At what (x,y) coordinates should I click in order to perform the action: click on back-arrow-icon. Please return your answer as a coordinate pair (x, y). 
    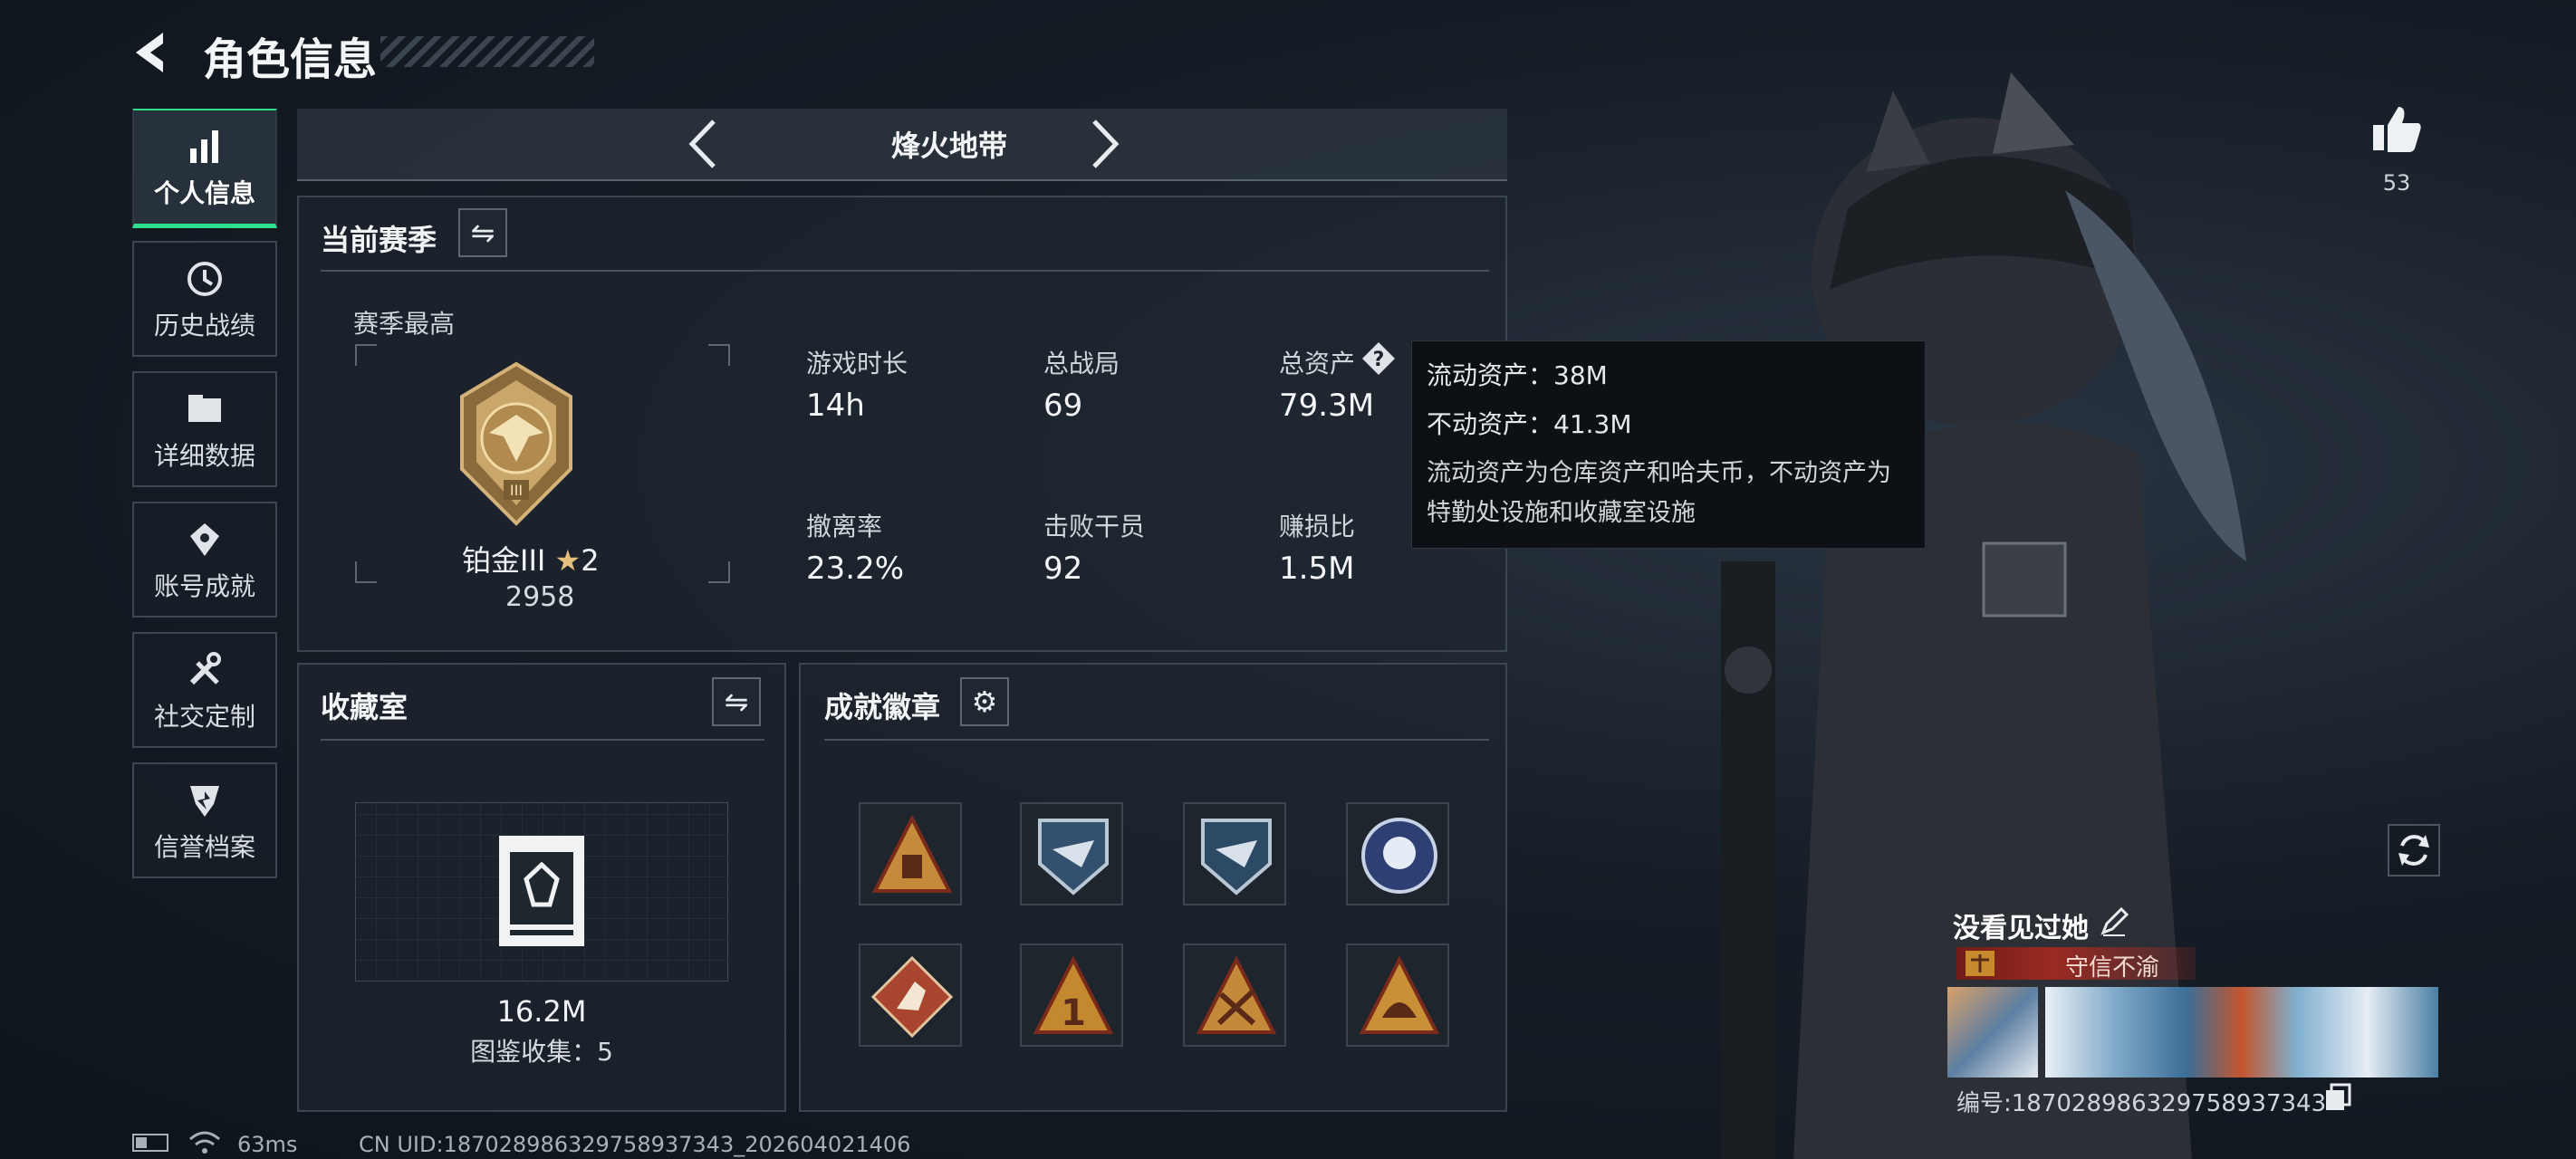
    Looking at the image, I should click on (149, 52).